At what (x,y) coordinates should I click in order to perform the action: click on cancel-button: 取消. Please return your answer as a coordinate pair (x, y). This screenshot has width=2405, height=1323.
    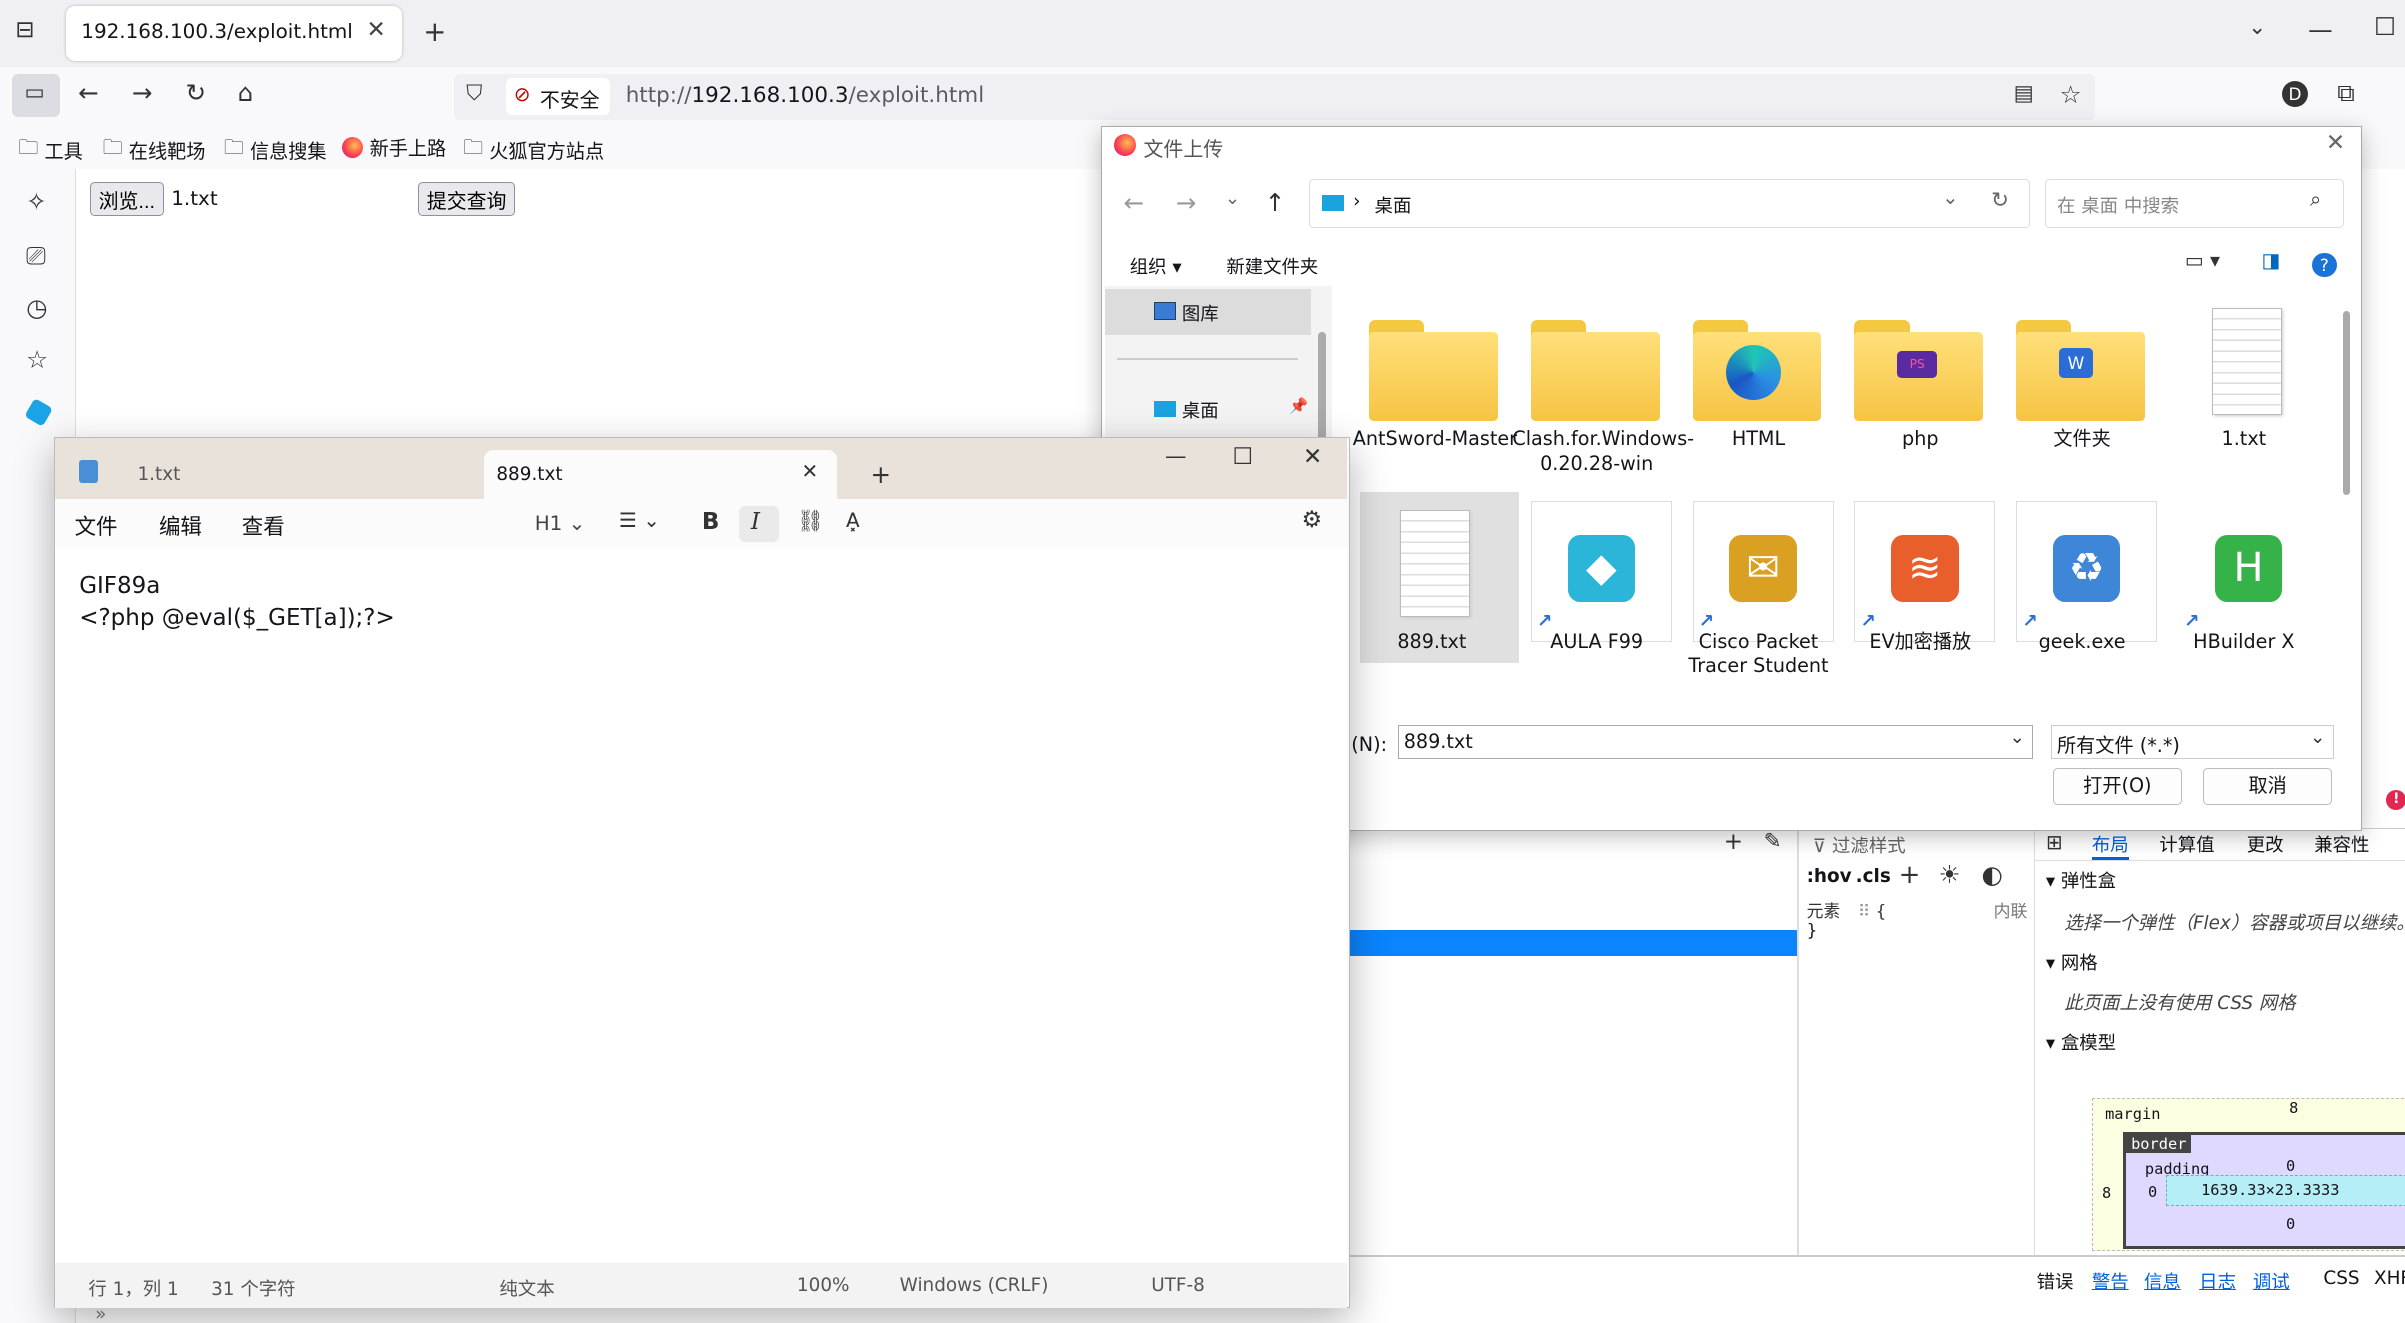
    Looking at the image, I should click on (2268, 786).